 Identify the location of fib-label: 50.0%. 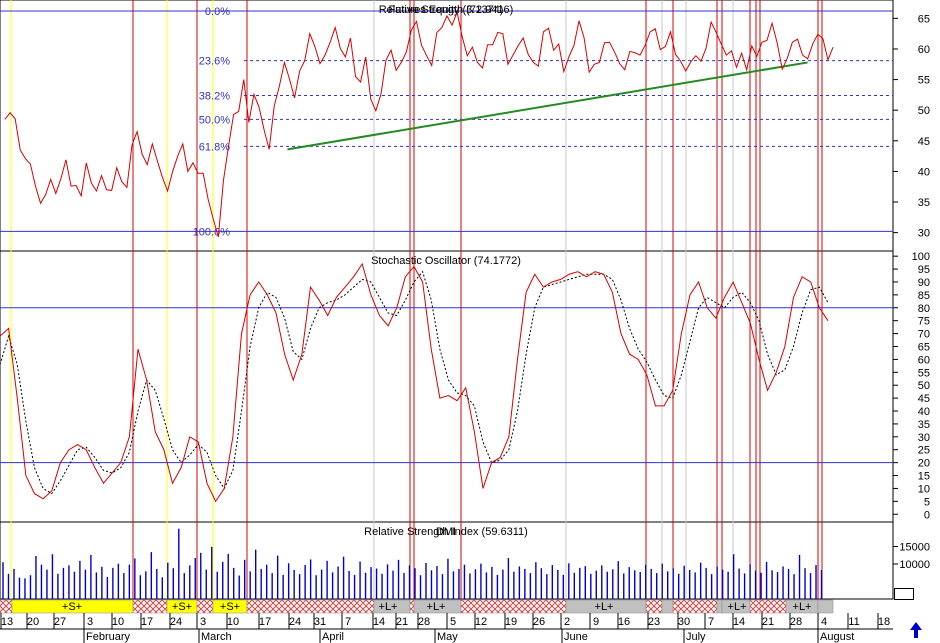
(214, 120).